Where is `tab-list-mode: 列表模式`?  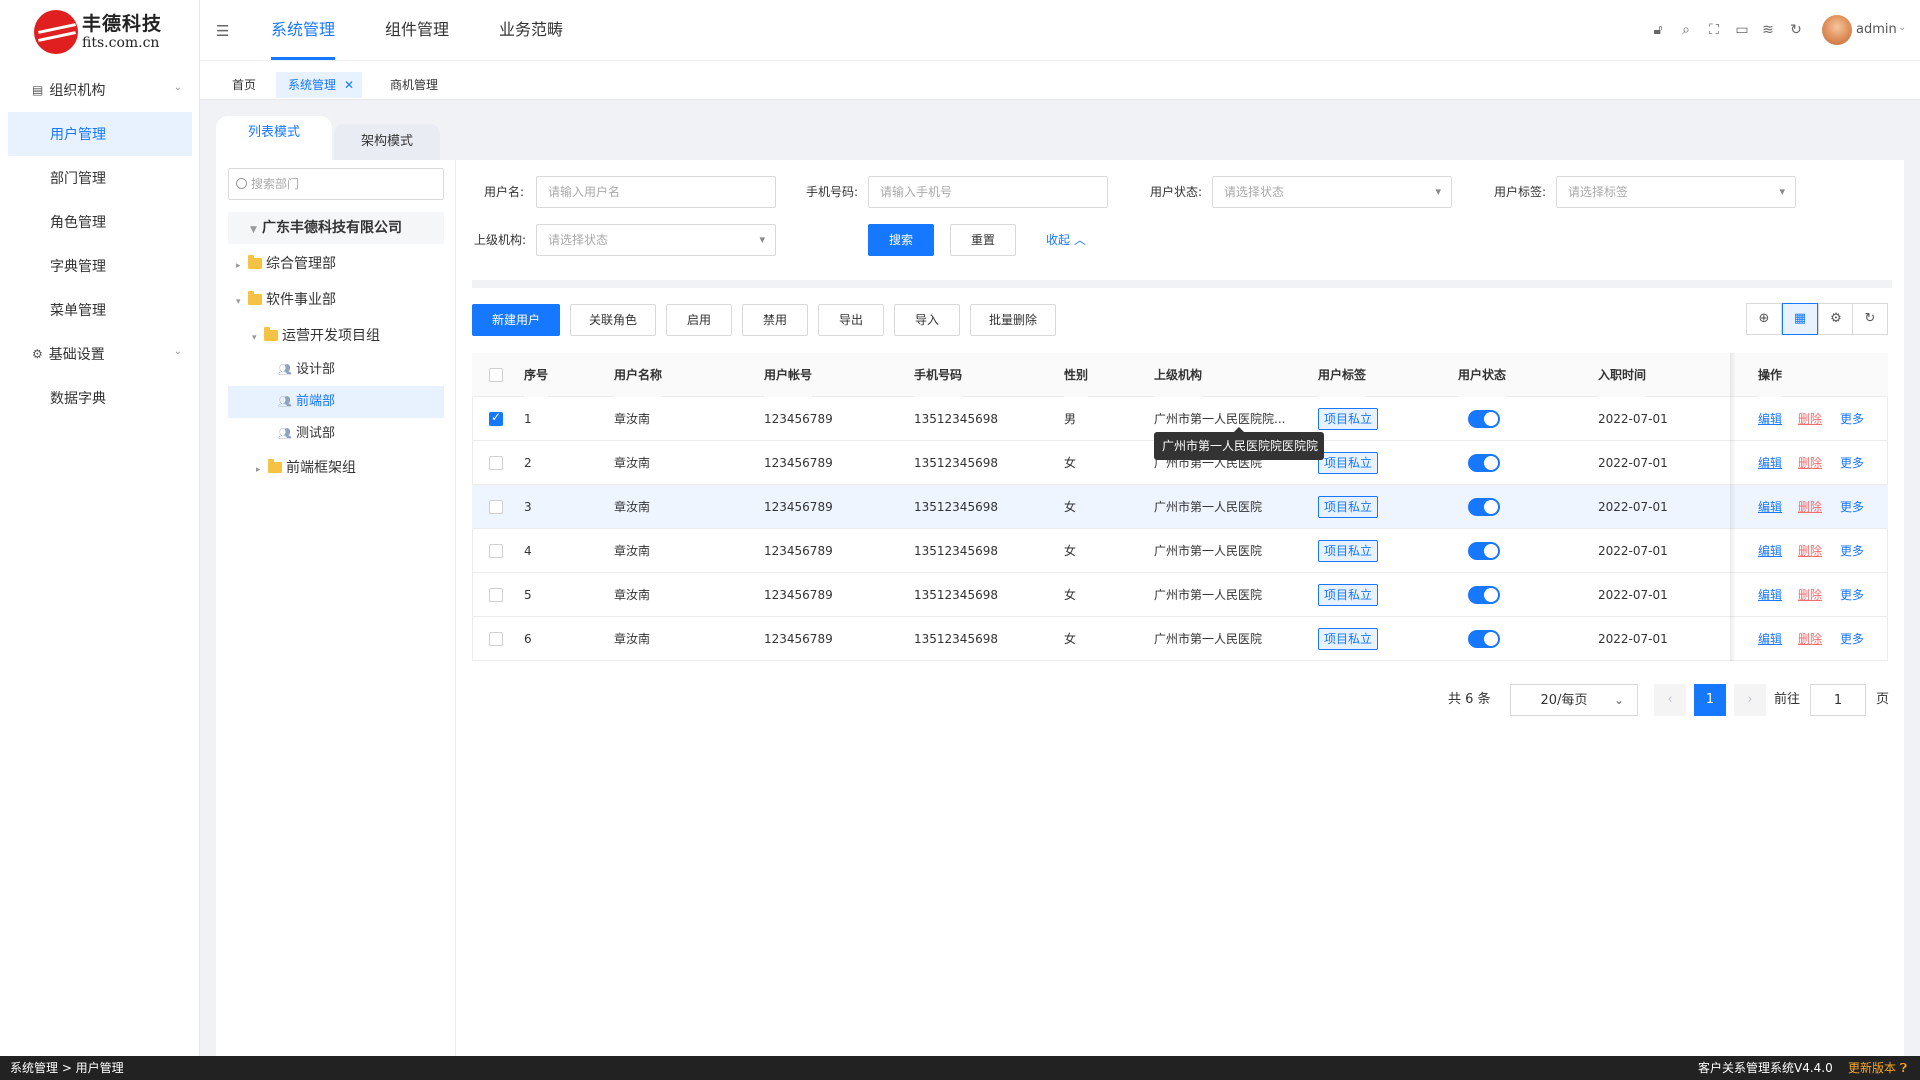 tab-list-mode: 列表模式 is located at coordinates (274, 138).